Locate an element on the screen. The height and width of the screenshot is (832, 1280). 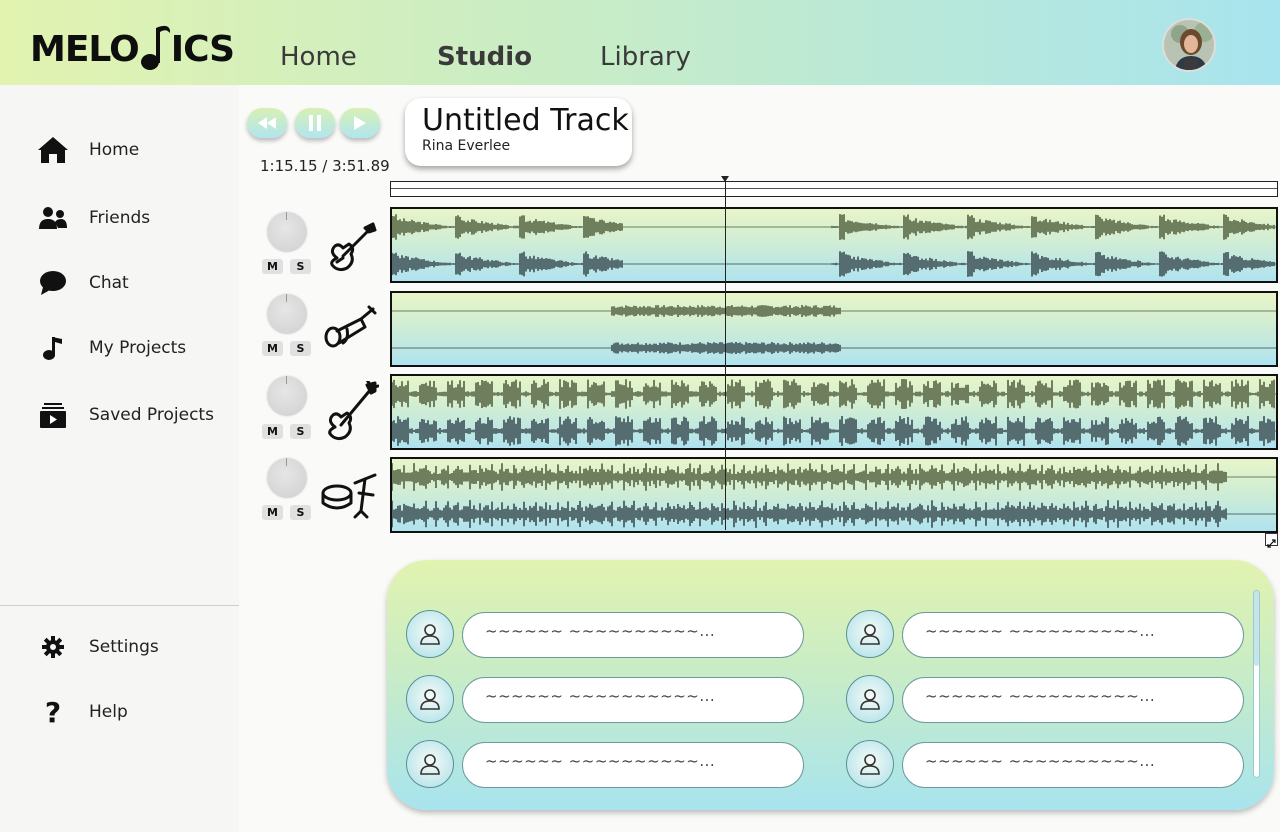
top-bar: MELO ICS Home Studio Library is located at coordinates (640, 42).